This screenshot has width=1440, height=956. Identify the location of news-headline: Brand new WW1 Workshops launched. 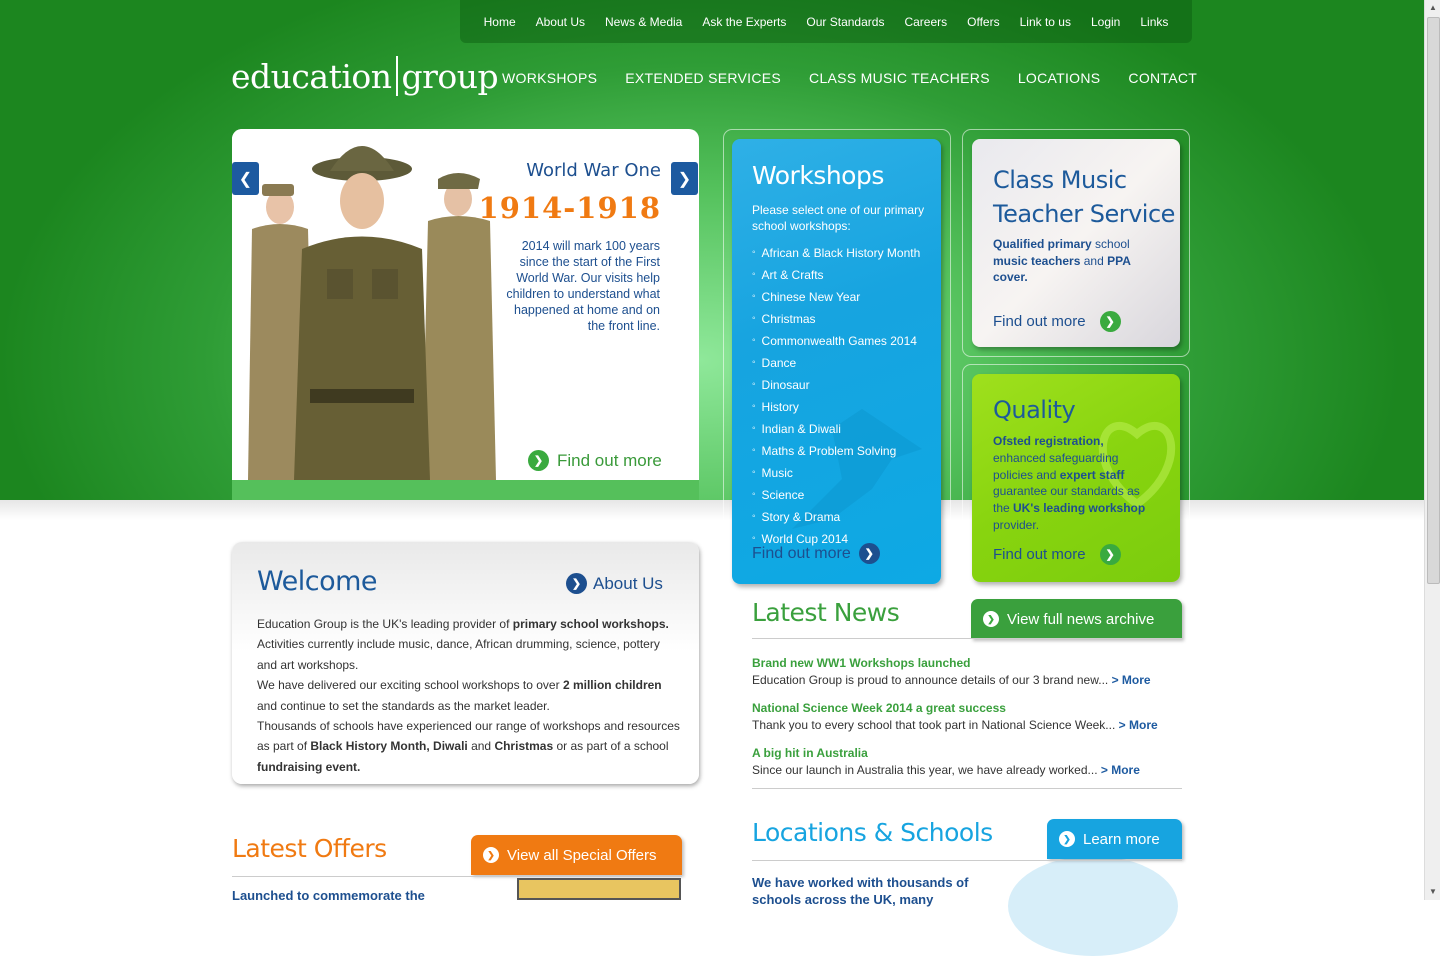
(967, 663).